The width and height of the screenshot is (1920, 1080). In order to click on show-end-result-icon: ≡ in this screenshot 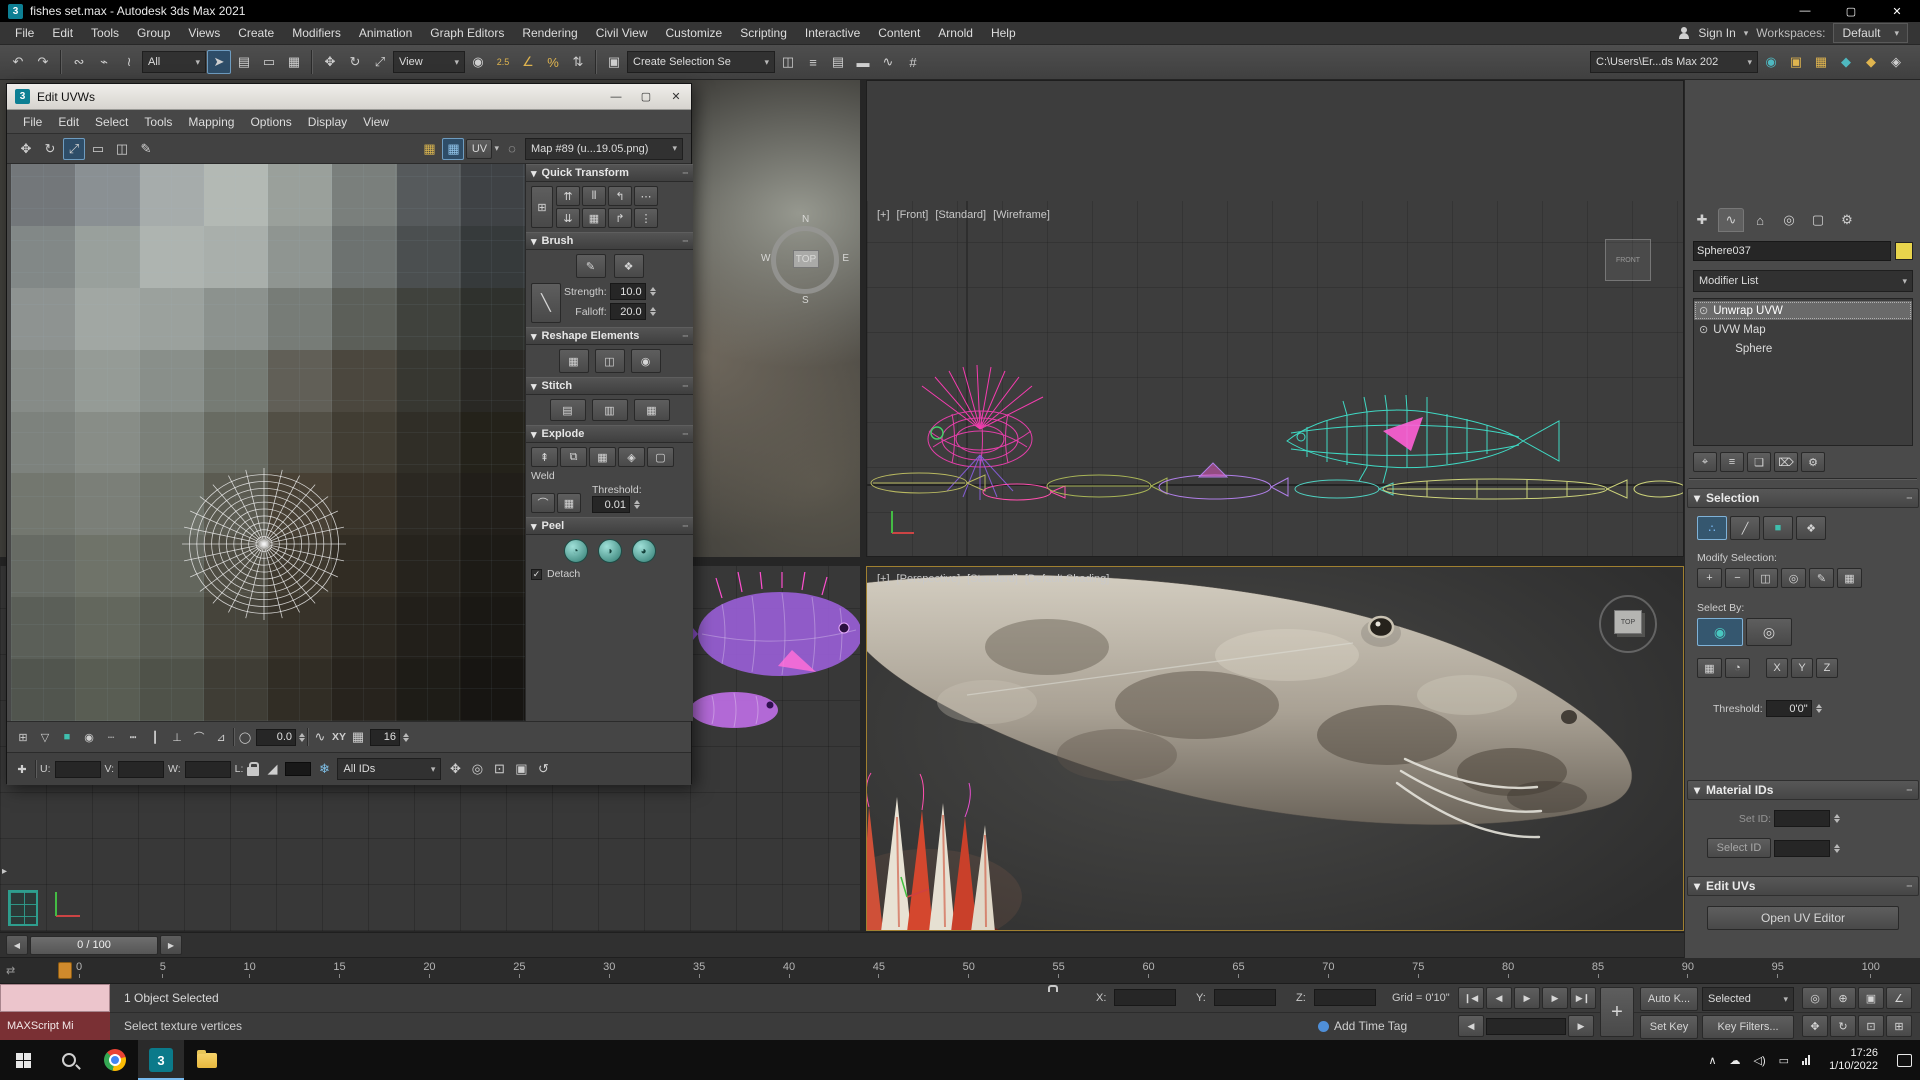, I will do `click(1732, 462)`.